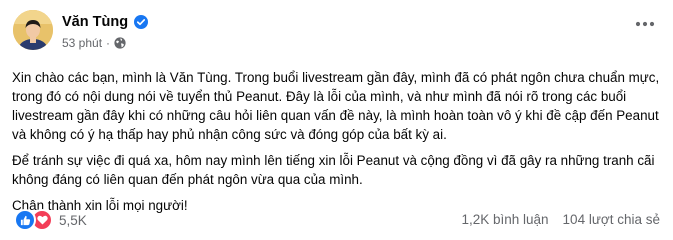 The height and width of the screenshot is (240, 673). I want to click on author-avatar, so click(33, 30).